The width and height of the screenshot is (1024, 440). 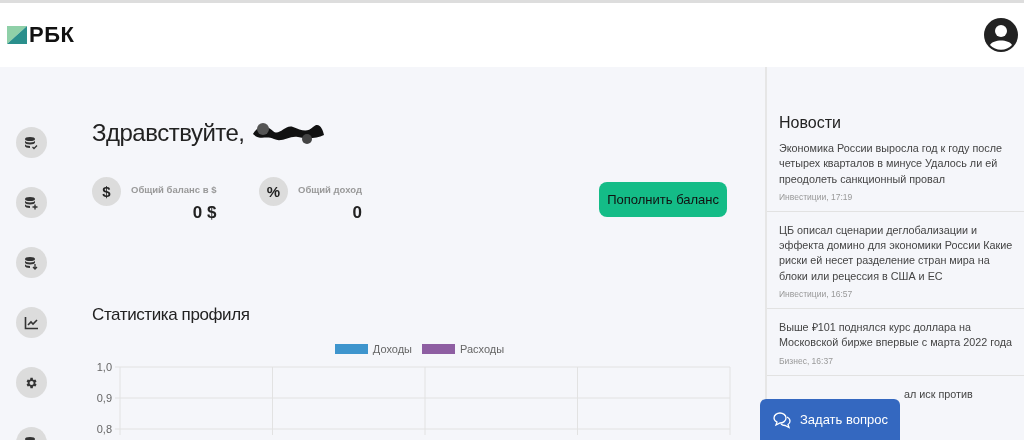 What do you see at coordinates (897, 253) in the screenshot?
I see `news-headline: ЦБ описал сценарии деглобализации и эффекта домино для экономики России Какие риски ей несет разделение стран мира на блоки или рецессия в США и ЕС` at bounding box center [897, 253].